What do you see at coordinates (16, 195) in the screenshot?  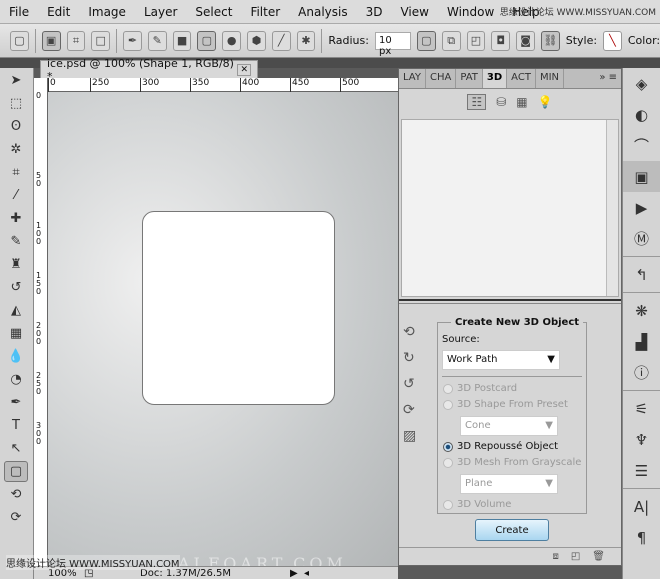 I see `eyedropper-tool-icon: ⁄` at bounding box center [16, 195].